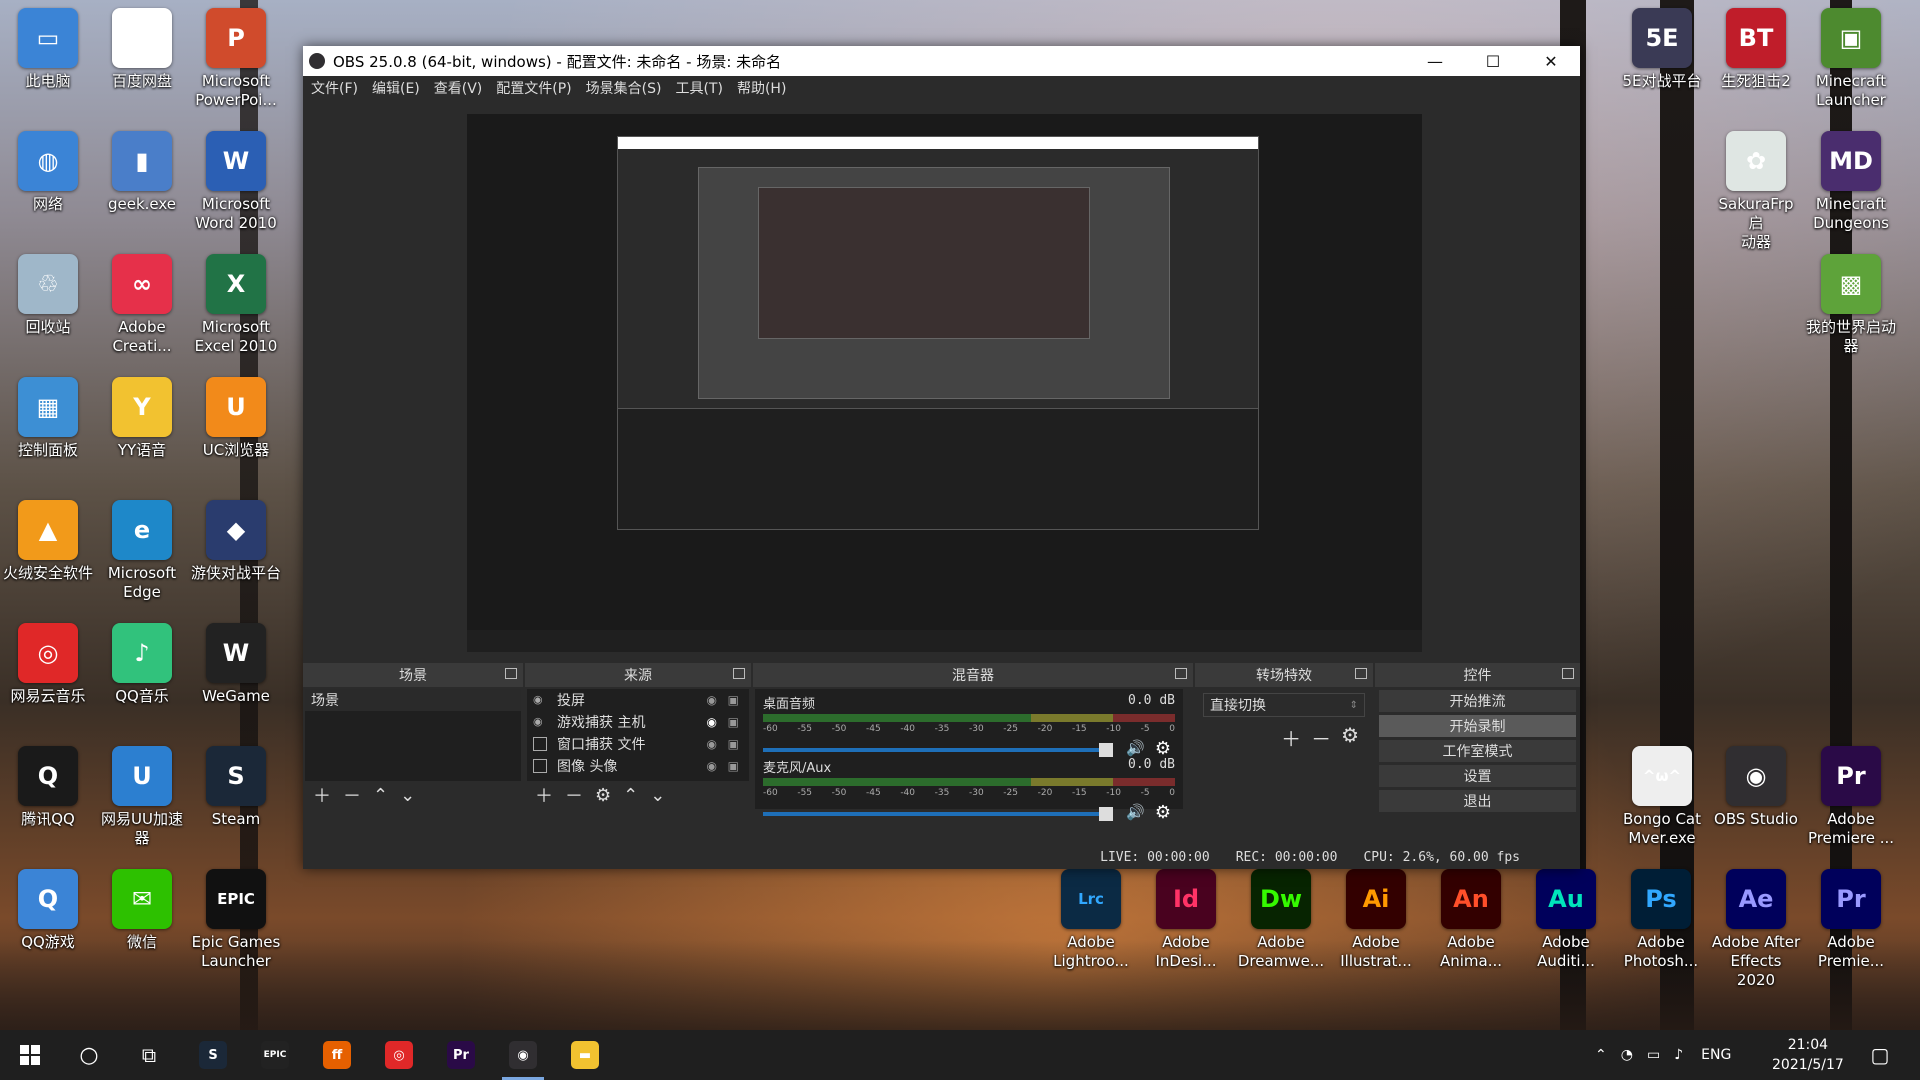  What do you see at coordinates (1851, 182) in the screenshot?
I see `desktop-icon: MD Minecraft Dungeons` at bounding box center [1851, 182].